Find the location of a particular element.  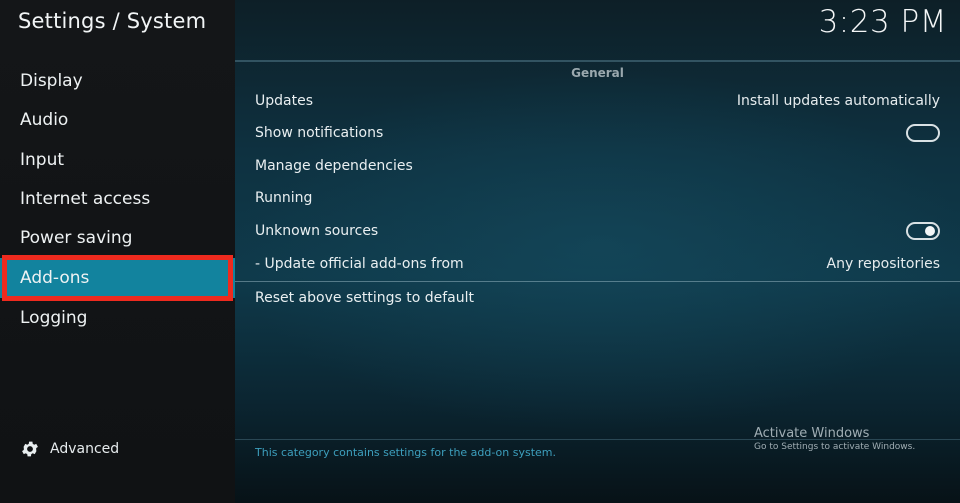

setting-label: Updates is located at coordinates (284, 101).